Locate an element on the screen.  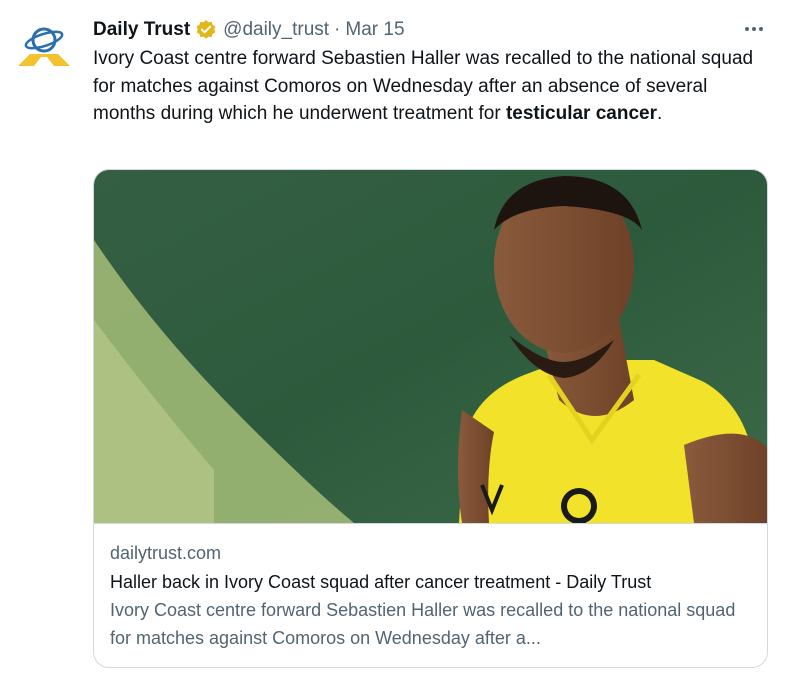
author-handle: @daily_trust is located at coordinates (276, 30).